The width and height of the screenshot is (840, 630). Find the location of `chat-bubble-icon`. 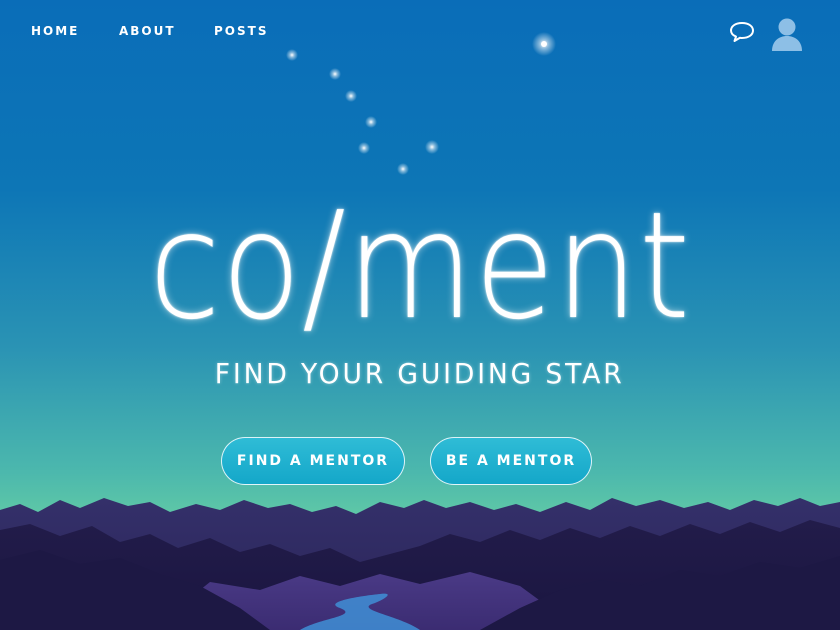

chat-bubble-icon is located at coordinates (742, 32).